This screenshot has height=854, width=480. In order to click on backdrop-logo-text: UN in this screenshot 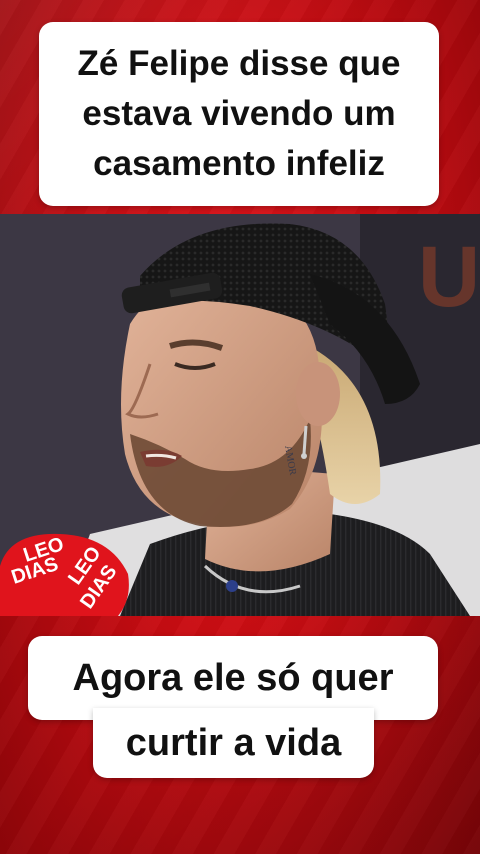, I will do `click(449, 277)`.